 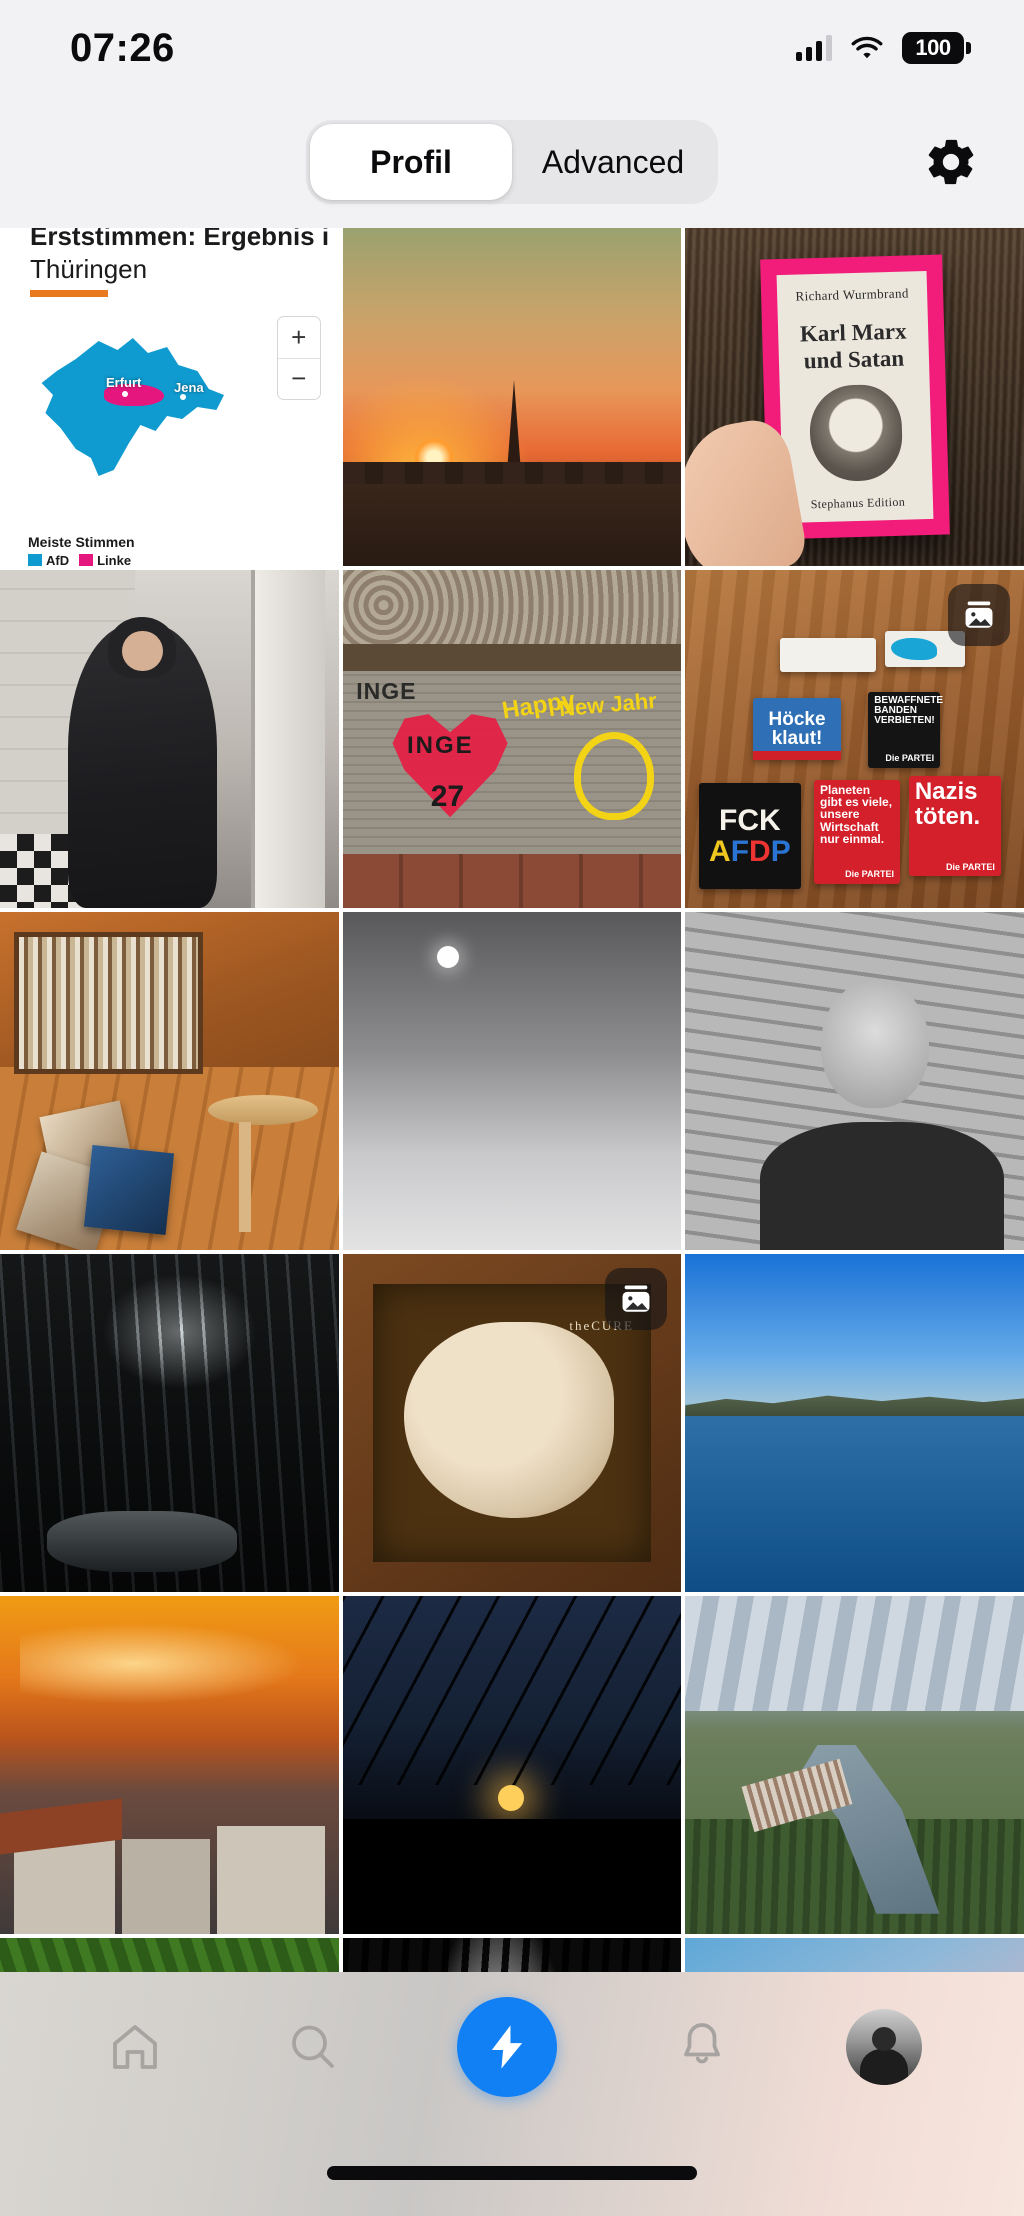 What do you see at coordinates (854, 1423) in the screenshot?
I see `grid-item-blue-lake-landscape` at bounding box center [854, 1423].